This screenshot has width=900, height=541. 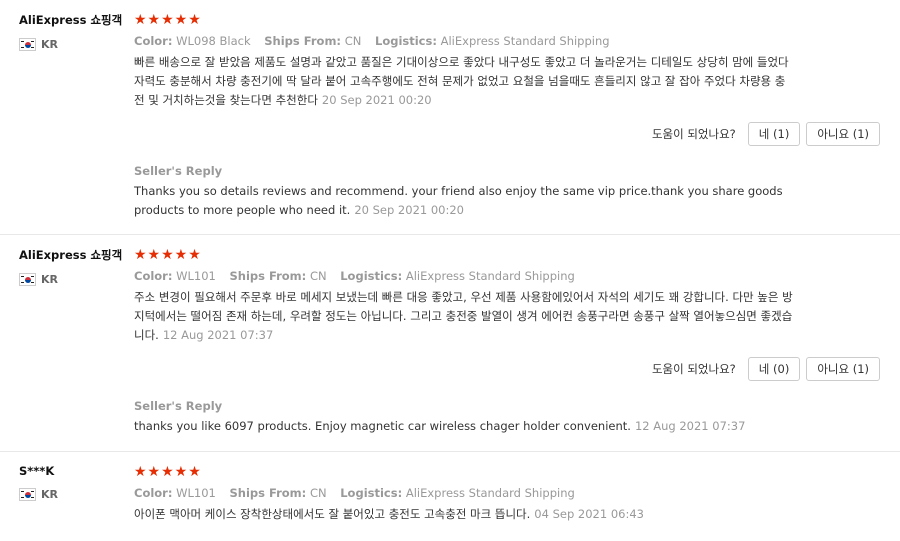 I want to click on review-date: 12 Aug 2021 07:37, so click(x=218, y=335).